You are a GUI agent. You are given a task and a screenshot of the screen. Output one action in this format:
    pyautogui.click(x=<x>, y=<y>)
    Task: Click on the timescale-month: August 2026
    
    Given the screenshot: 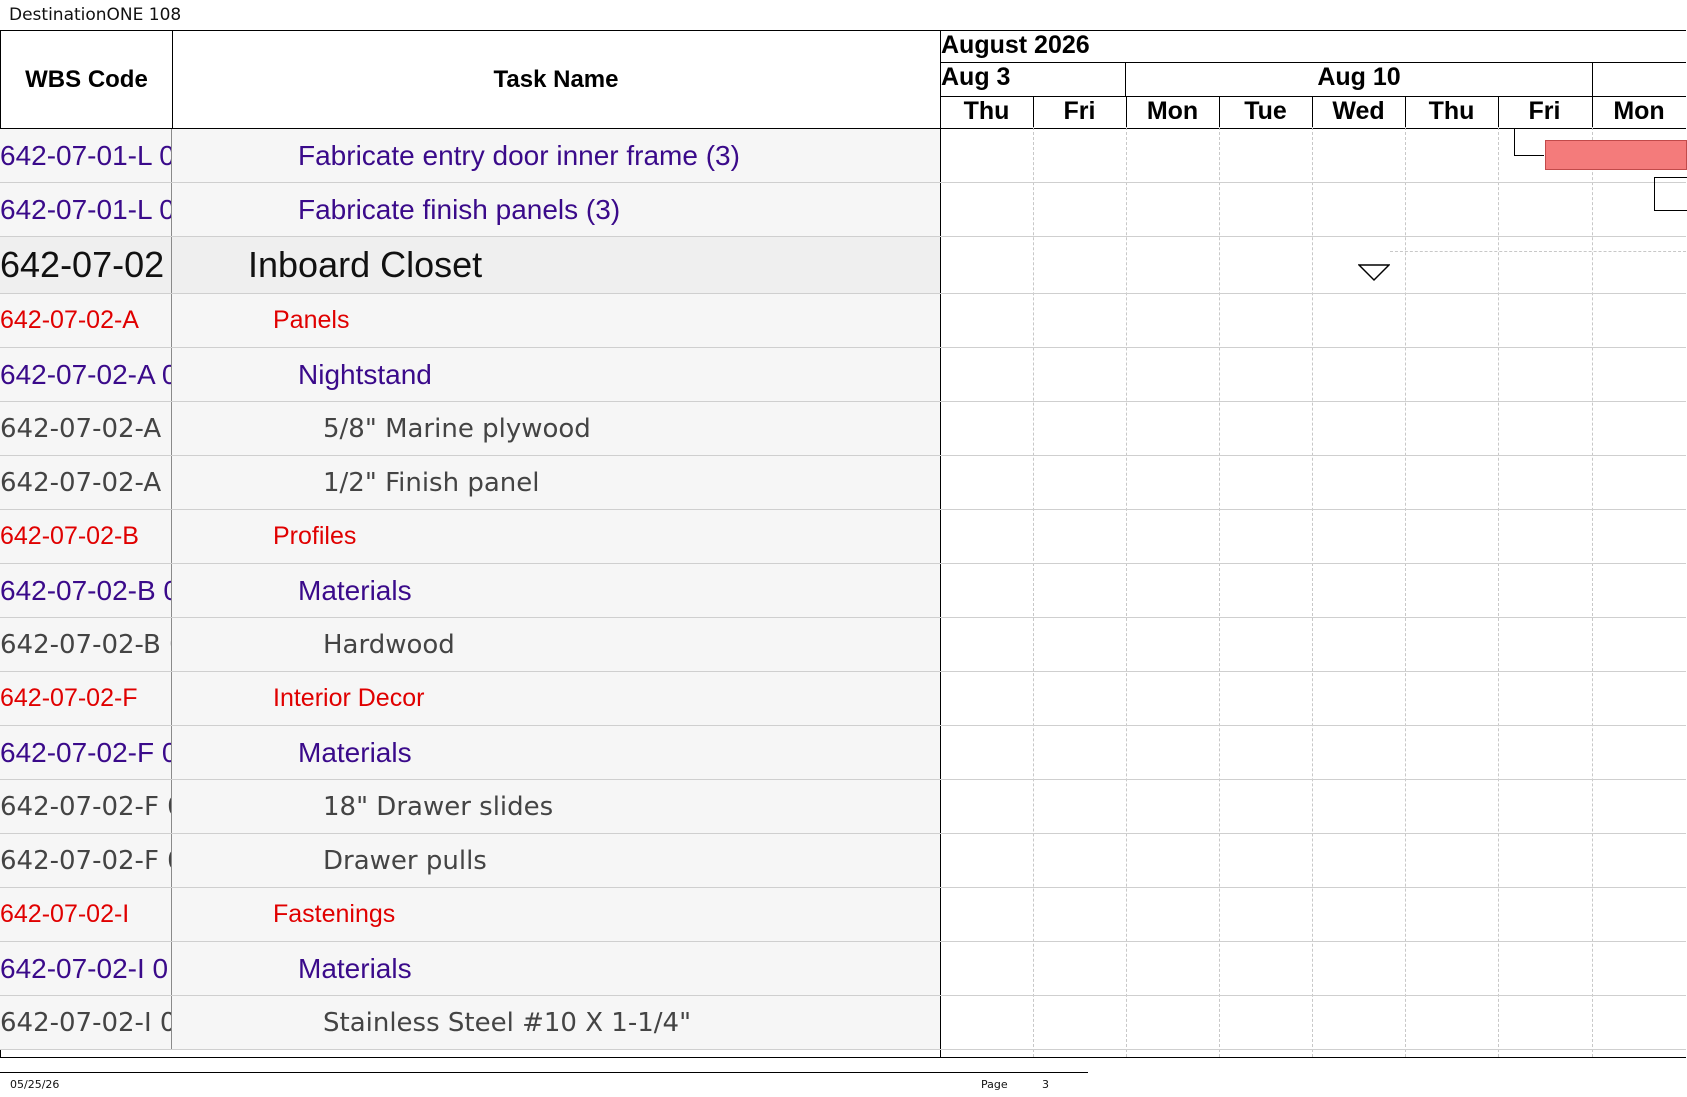 What is the action you would take?
    pyautogui.click(x=1015, y=45)
    